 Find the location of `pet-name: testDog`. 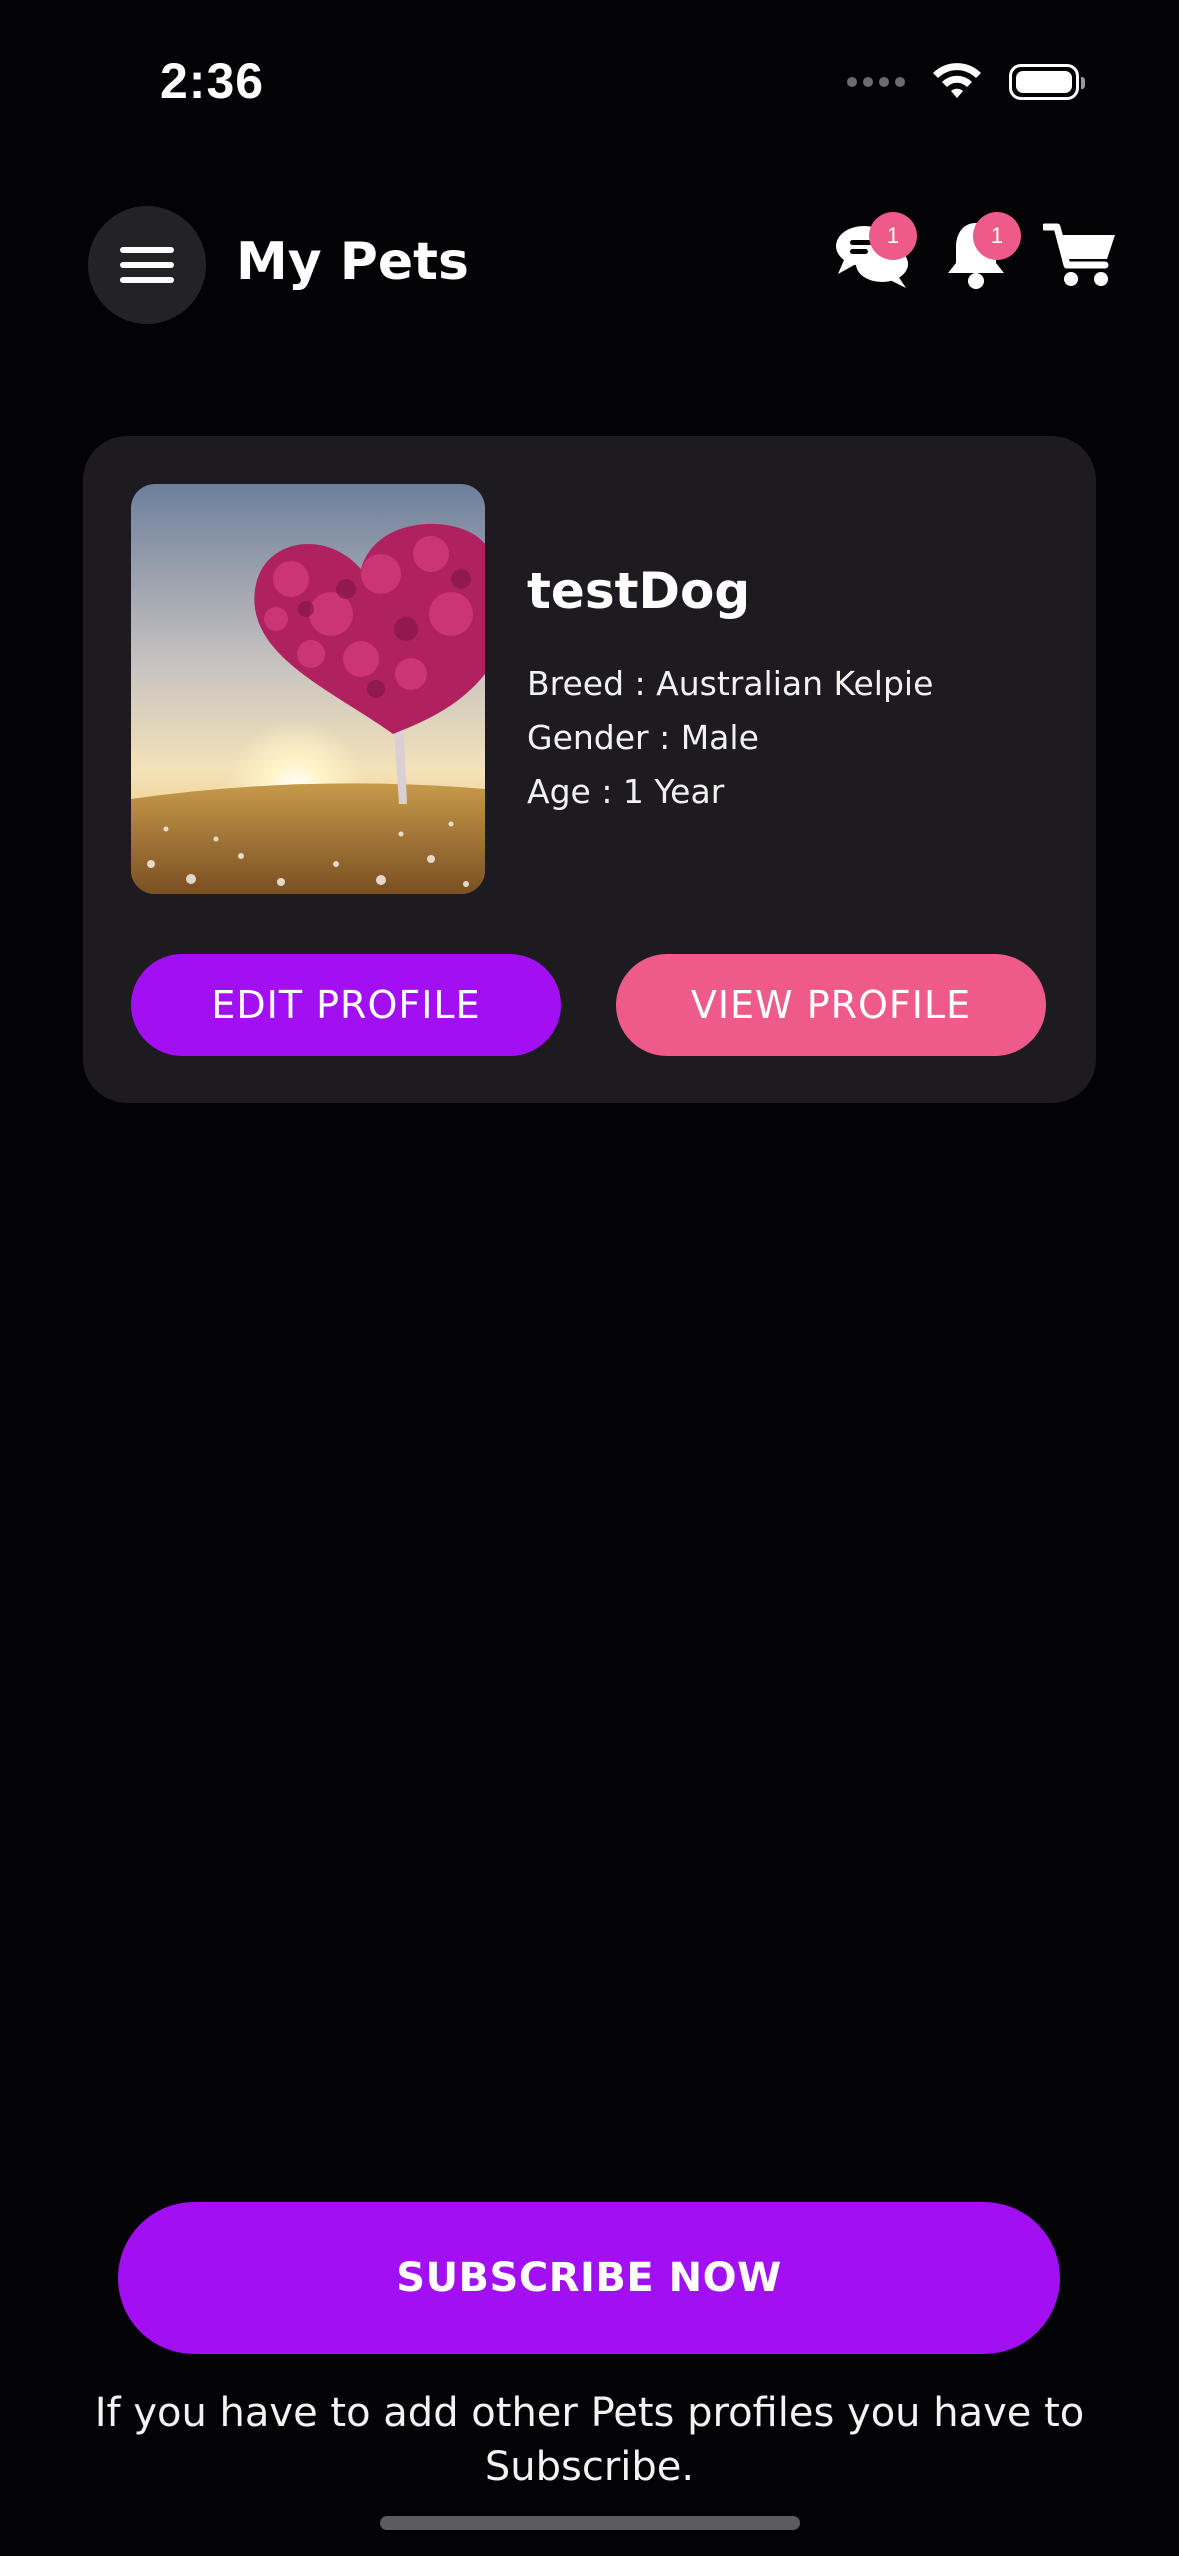

pet-name: testDog is located at coordinates (639, 591).